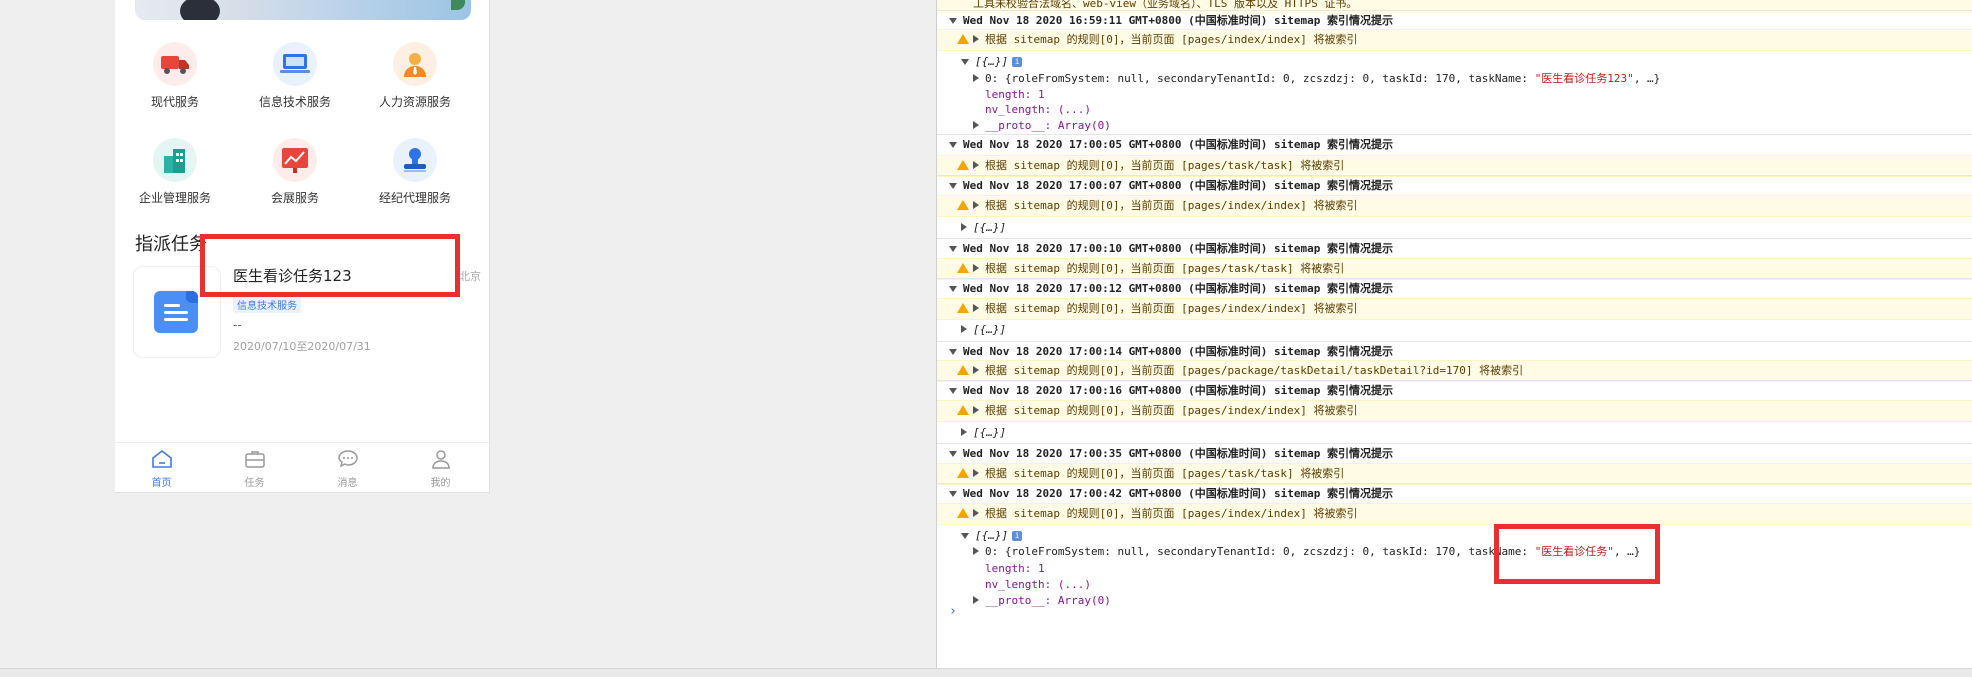 The image size is (1972, 677). Describe the element at coordinates (174, 102) in the screenshot. I see `service-label: 现代服务` at that location.